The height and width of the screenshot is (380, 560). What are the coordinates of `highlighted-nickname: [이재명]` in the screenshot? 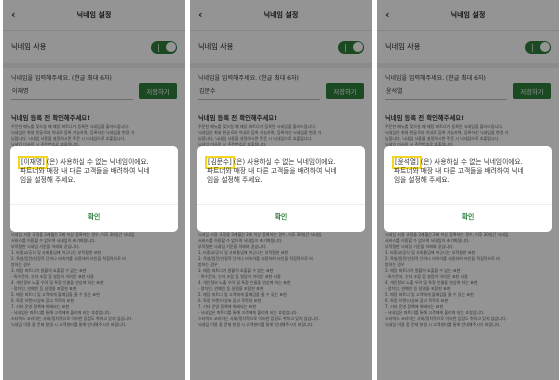 It's located at (33, 162).